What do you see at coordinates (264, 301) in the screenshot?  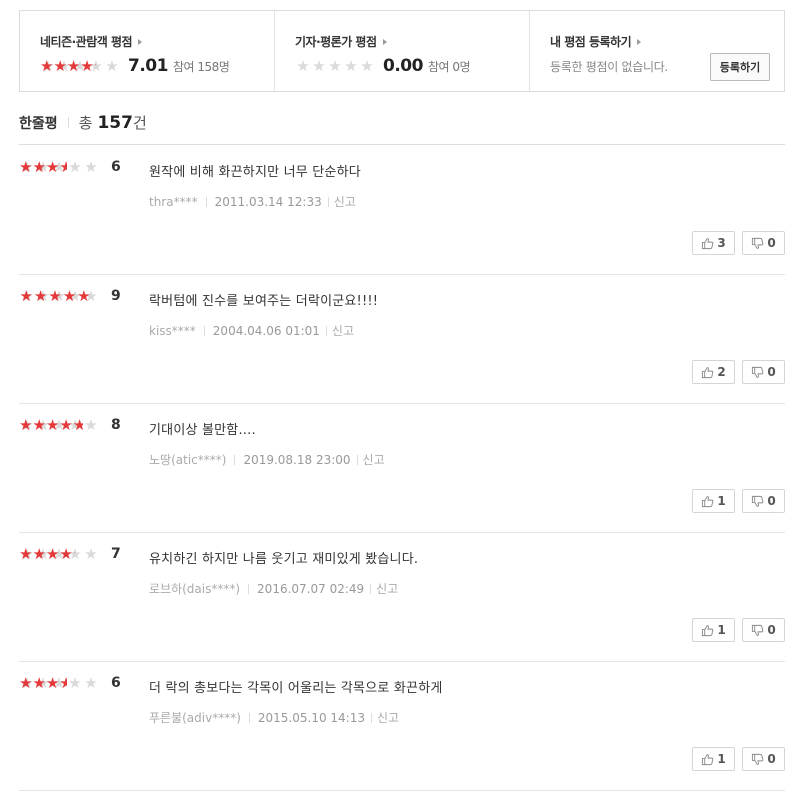 I see `review-text: 락버텀에 진수를 보여주는 더락이군요!!!!` at bounding box center [264, 301].